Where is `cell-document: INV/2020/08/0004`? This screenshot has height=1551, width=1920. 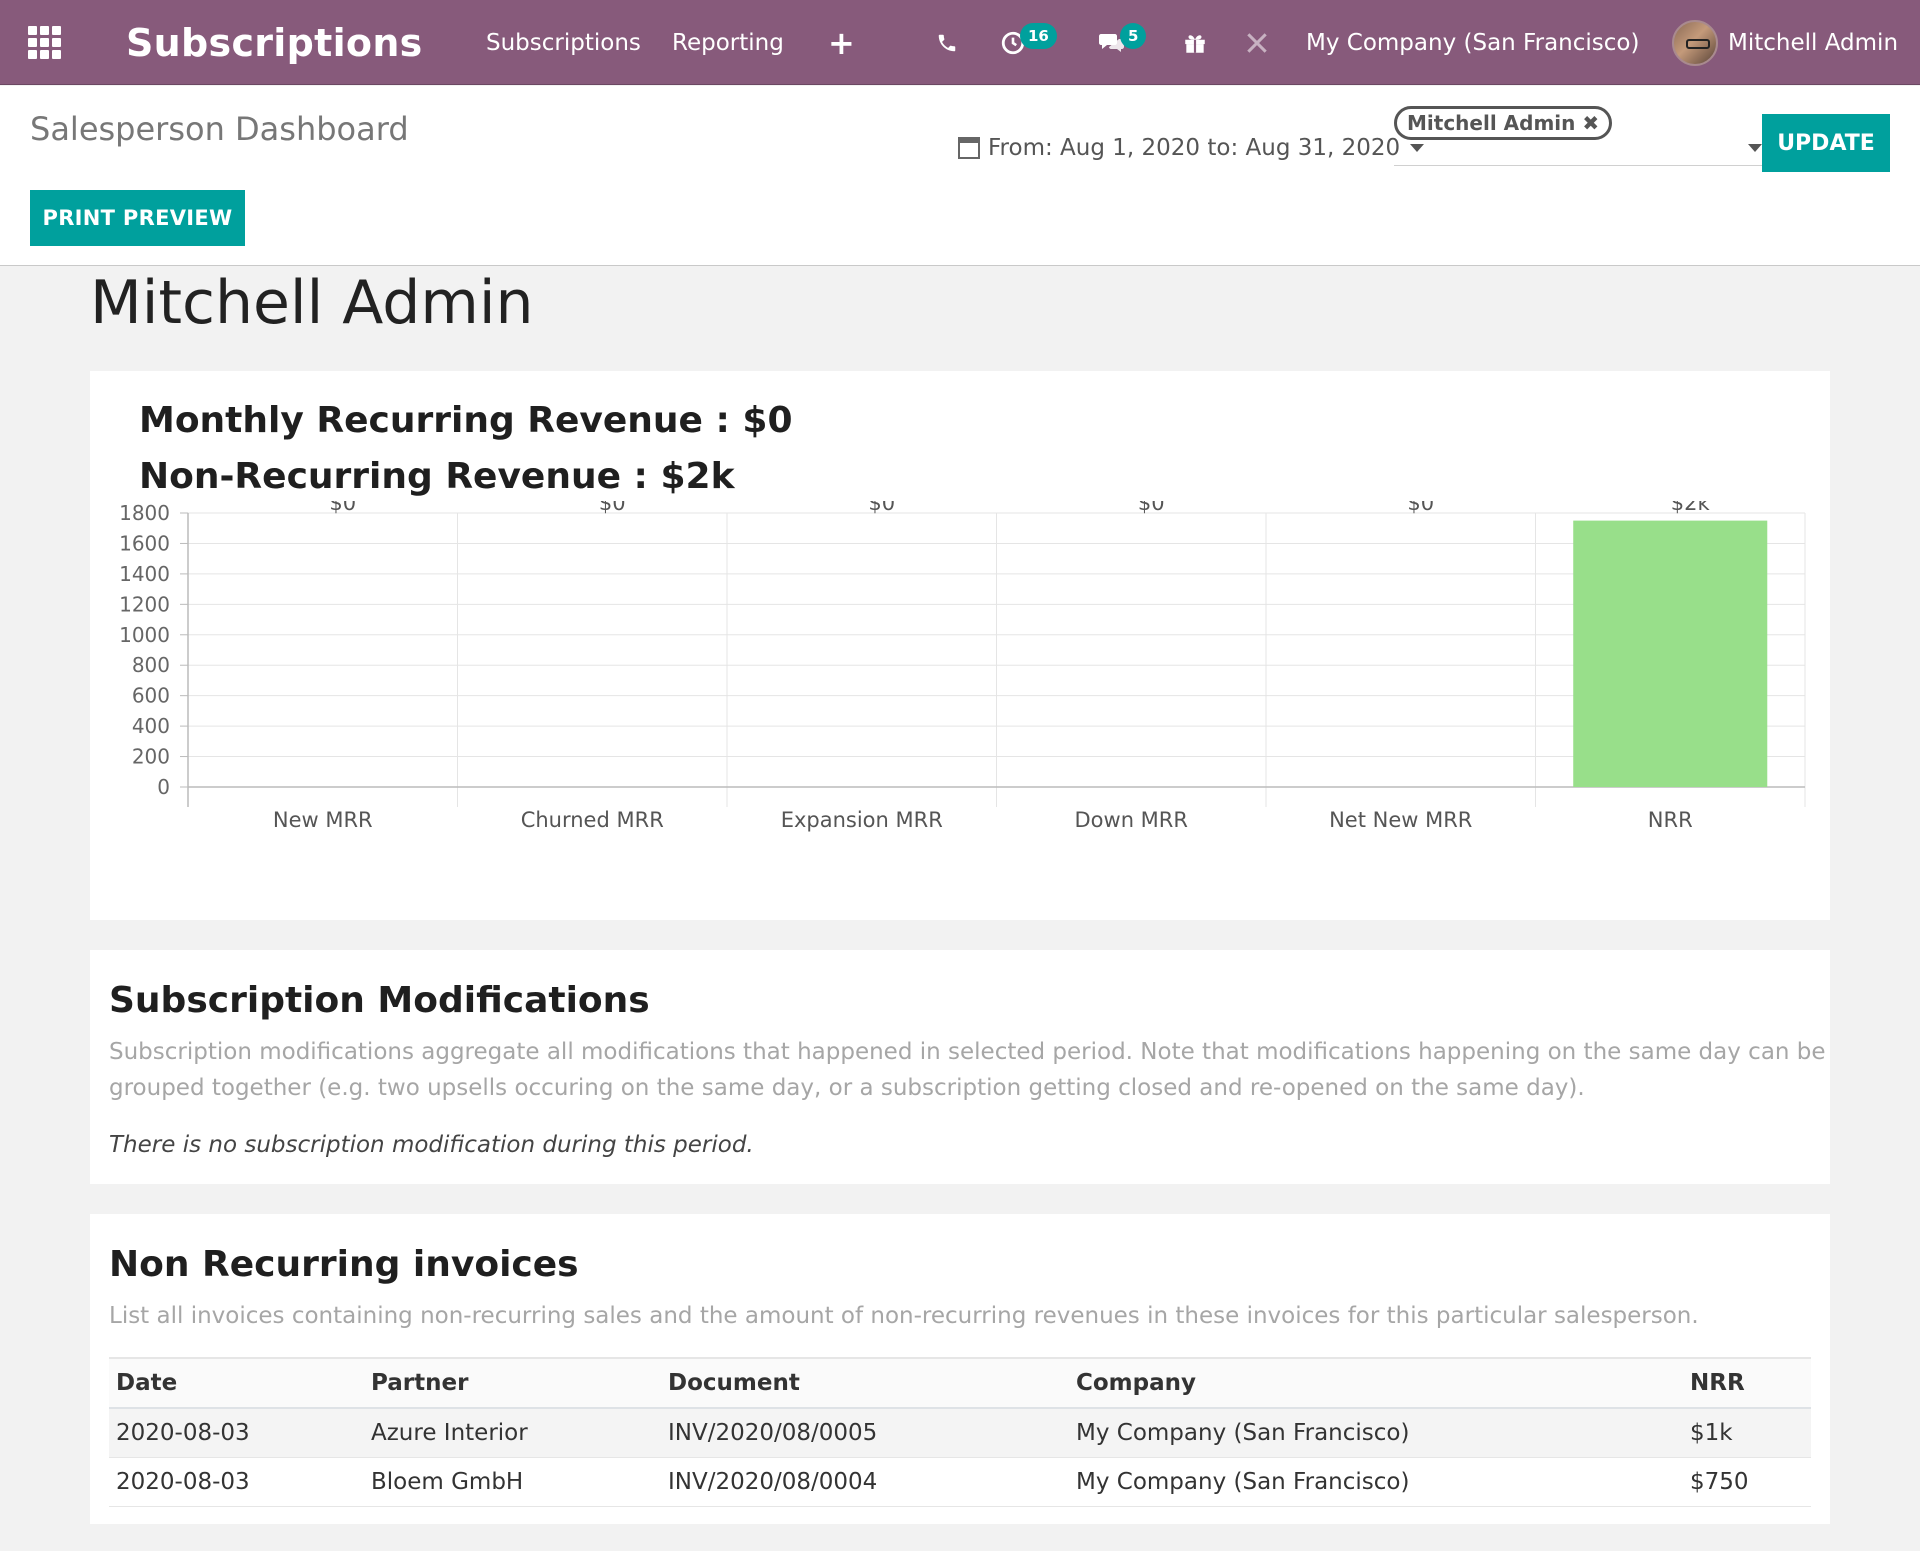 cell-document: INV/2020/08/0004 is located at coordinates (865, 1482).